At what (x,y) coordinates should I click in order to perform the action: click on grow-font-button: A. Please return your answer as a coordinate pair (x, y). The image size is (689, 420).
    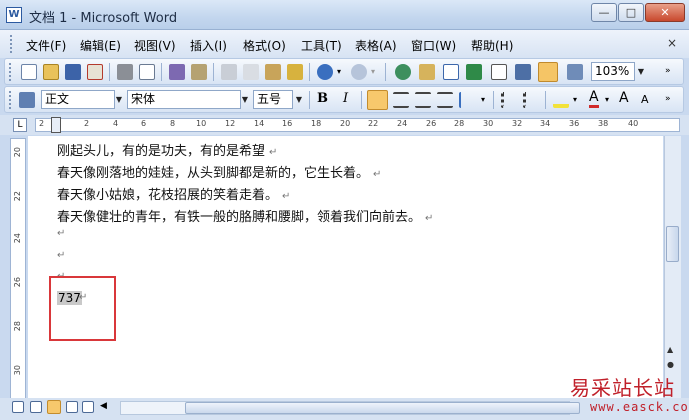
    Looking at the image, I should click on (624, 98).